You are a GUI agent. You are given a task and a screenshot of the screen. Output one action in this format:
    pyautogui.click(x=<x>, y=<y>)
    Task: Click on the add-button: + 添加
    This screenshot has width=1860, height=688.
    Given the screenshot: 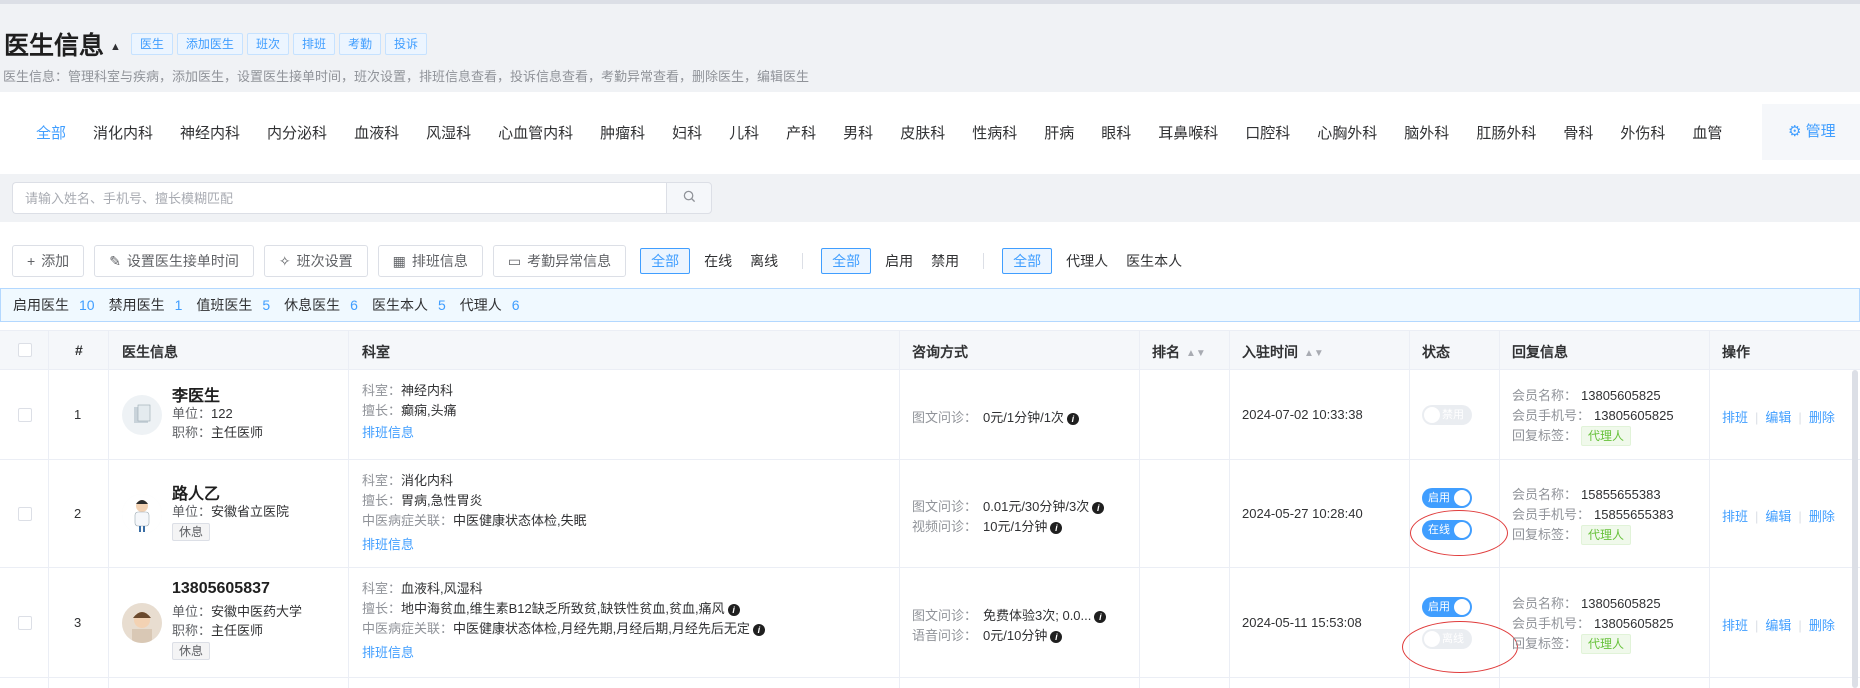 What is the action you would take?
    pyautogui.click(x=48, y=261)
    